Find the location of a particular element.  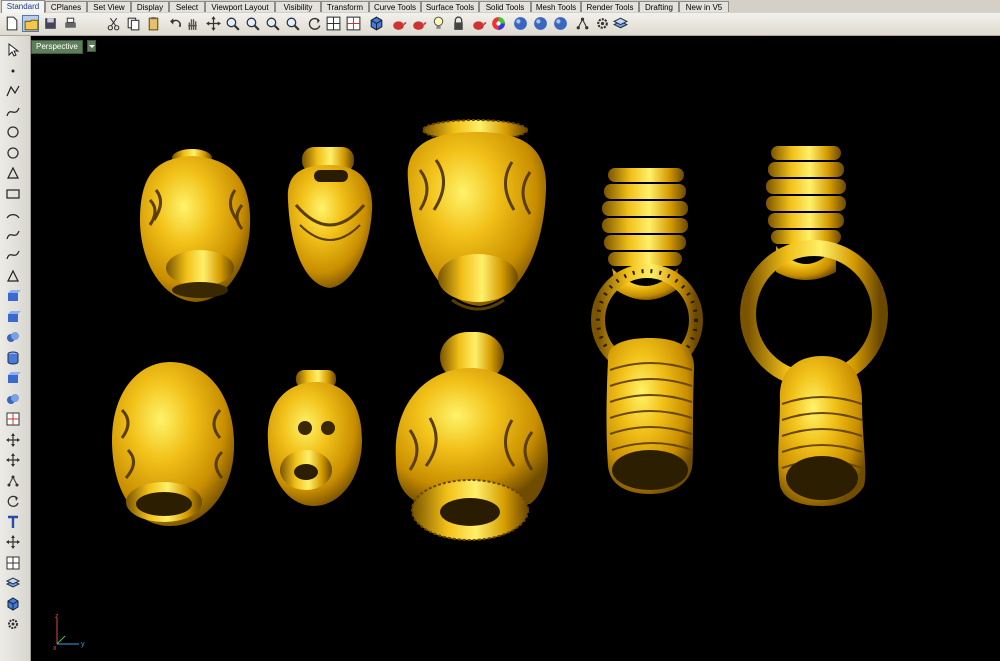

viewport-menu-arrow-icon is located at coordinates (91, 46).